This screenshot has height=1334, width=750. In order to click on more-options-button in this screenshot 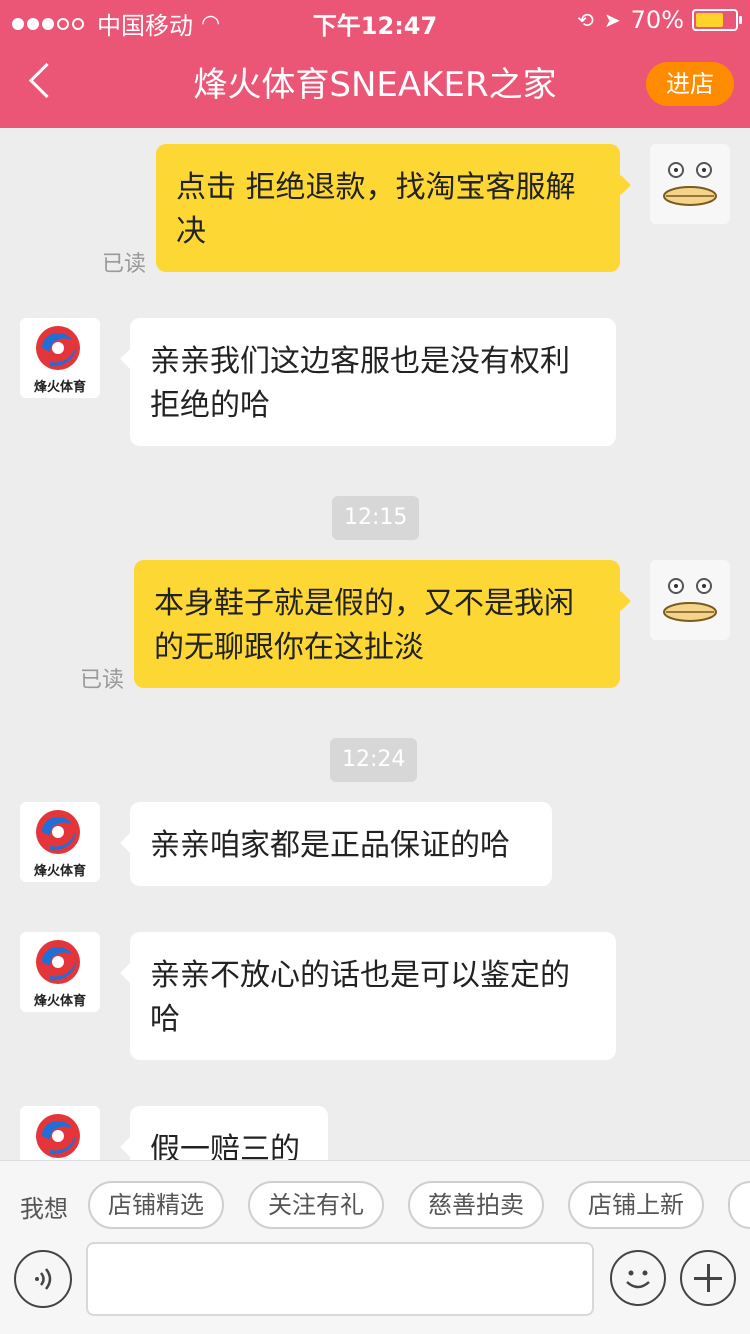, I will do `click(708, 1278)`.